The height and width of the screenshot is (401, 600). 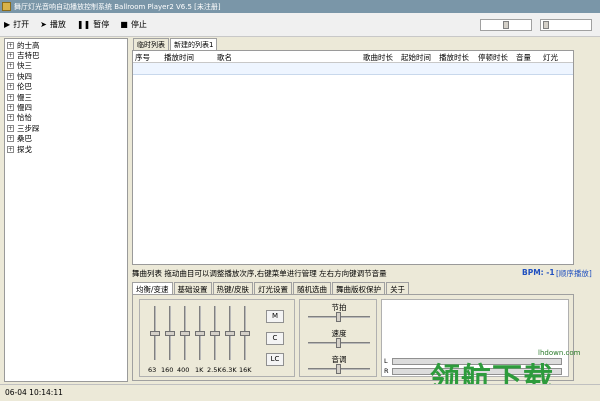 I want to click on eq-lc-button: LC, so click(x=275, y=359).